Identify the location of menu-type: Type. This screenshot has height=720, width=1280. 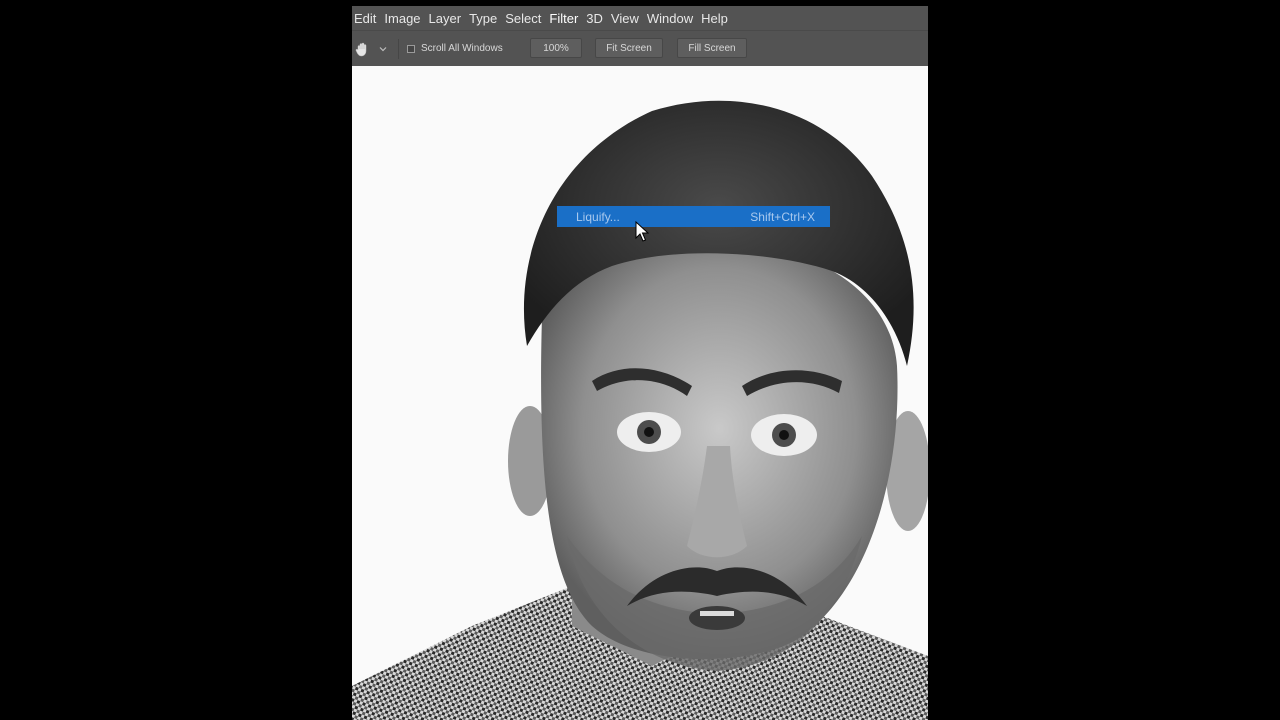
(487, 18).